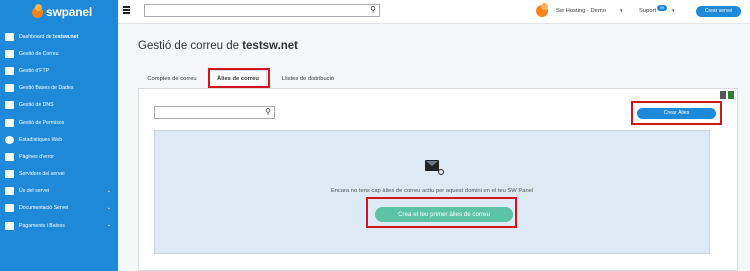 The height and width of the screenshot is (271, 750). Describe the element at coordinates (262, 10) in the screenshot. I see `global-search-input: ⚲` at that location.